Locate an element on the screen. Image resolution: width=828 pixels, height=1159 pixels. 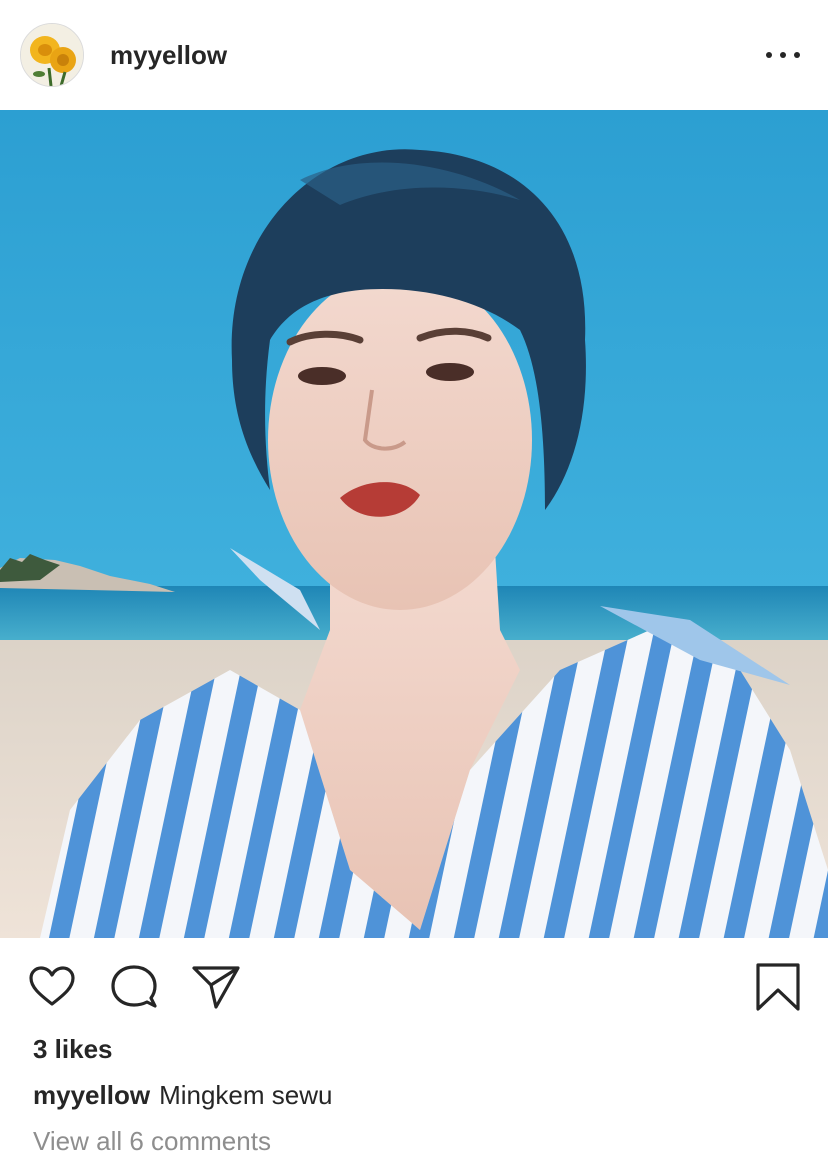
heart-icon is located at coordinates (52, 987).